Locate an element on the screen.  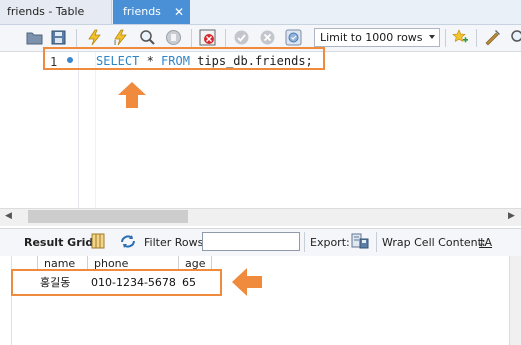
wrap-cell-toggle-icon: ‡A is located at coordinates (485, 242).